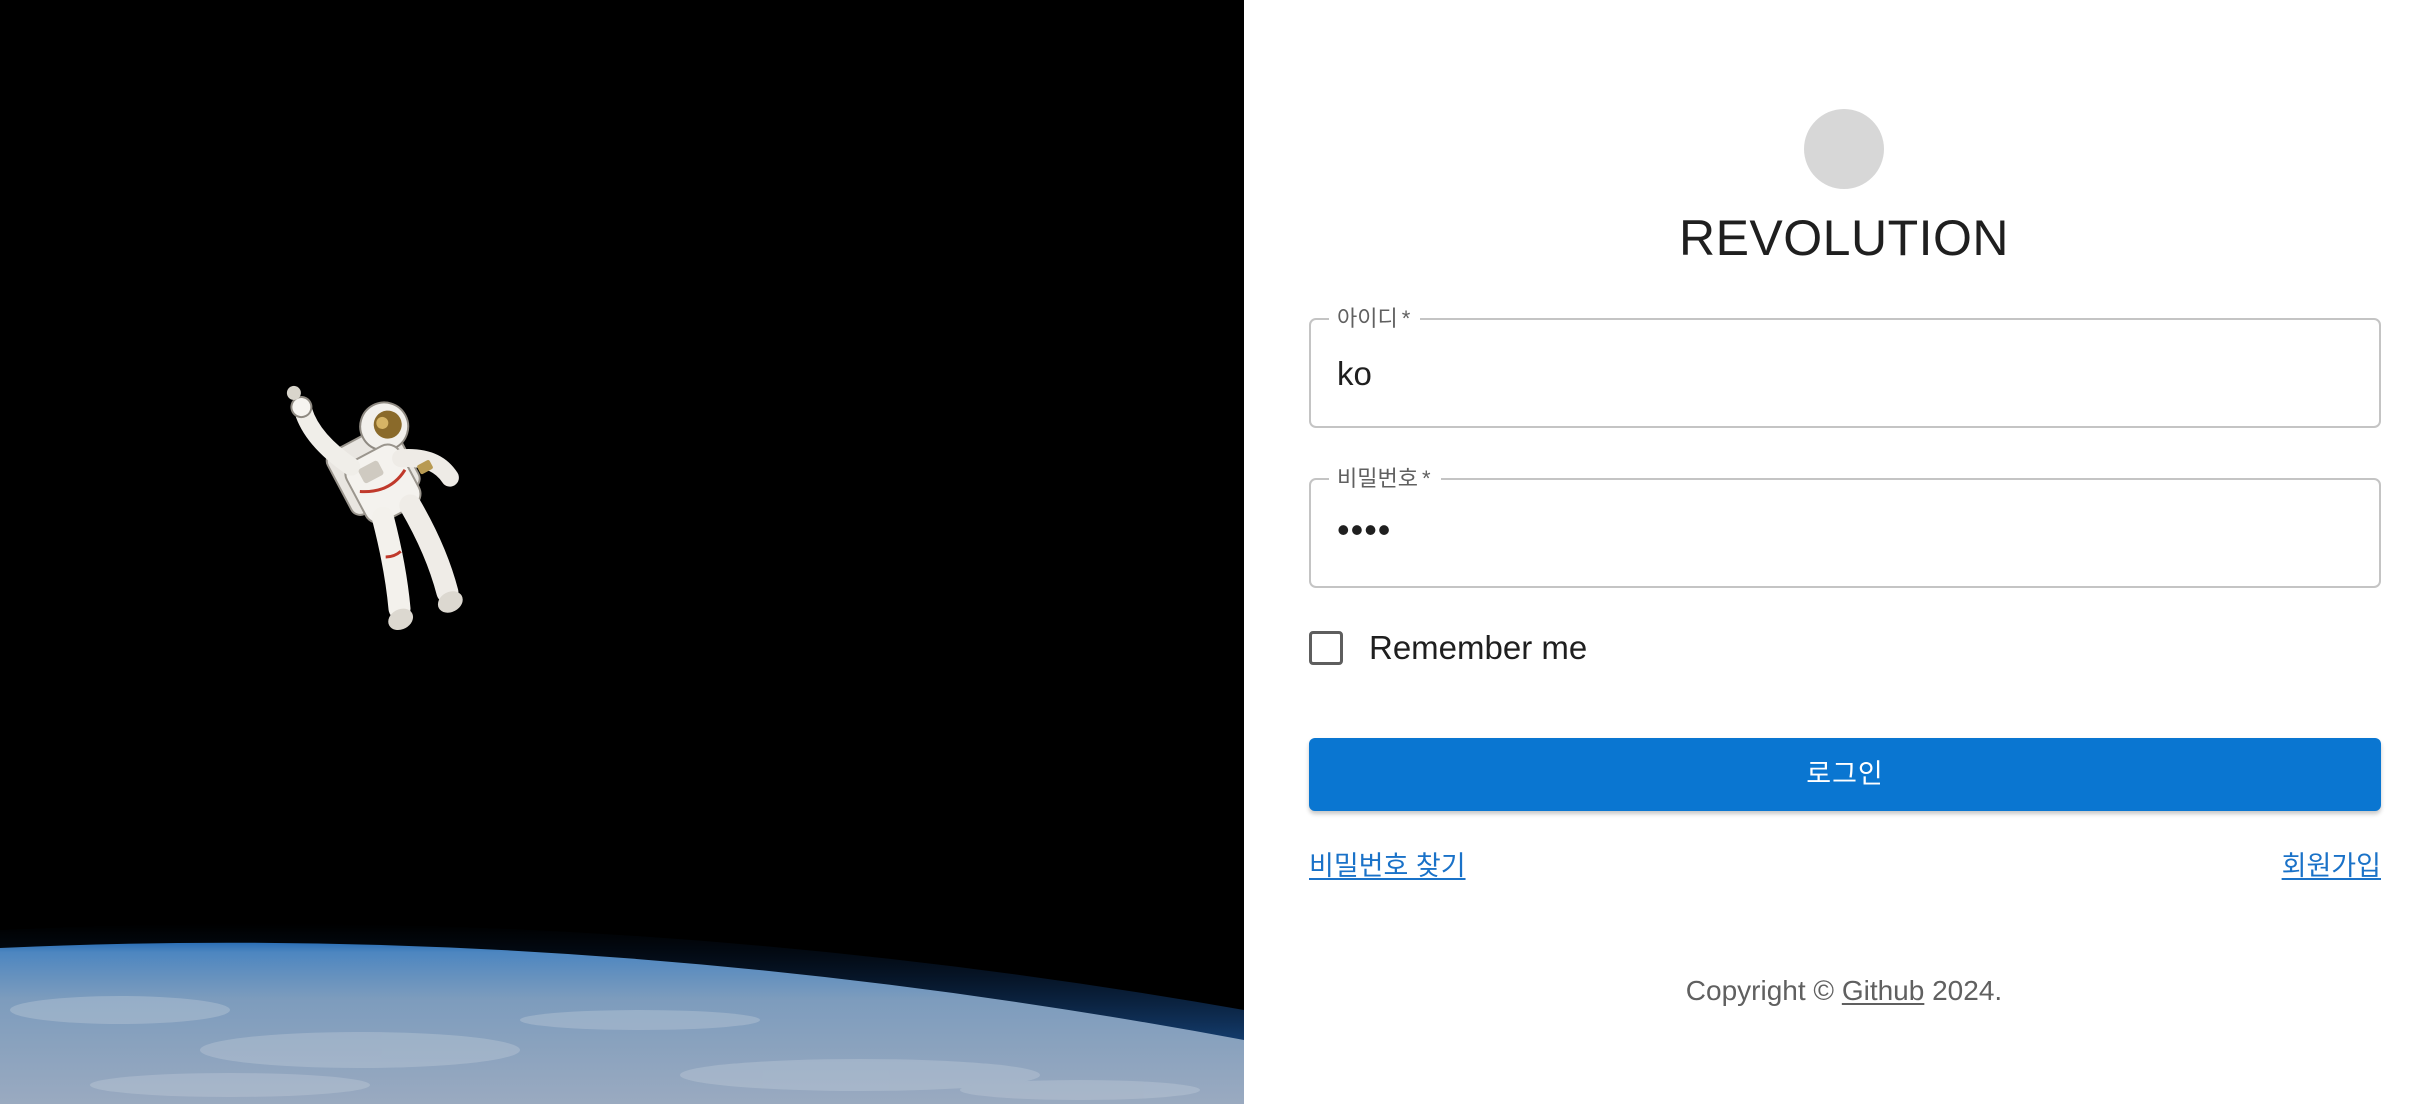 This screenshot has width=2418, height=1104. Describe the element at coordinates (1844, 149) in the screenshot. I see `avatar` at that location.